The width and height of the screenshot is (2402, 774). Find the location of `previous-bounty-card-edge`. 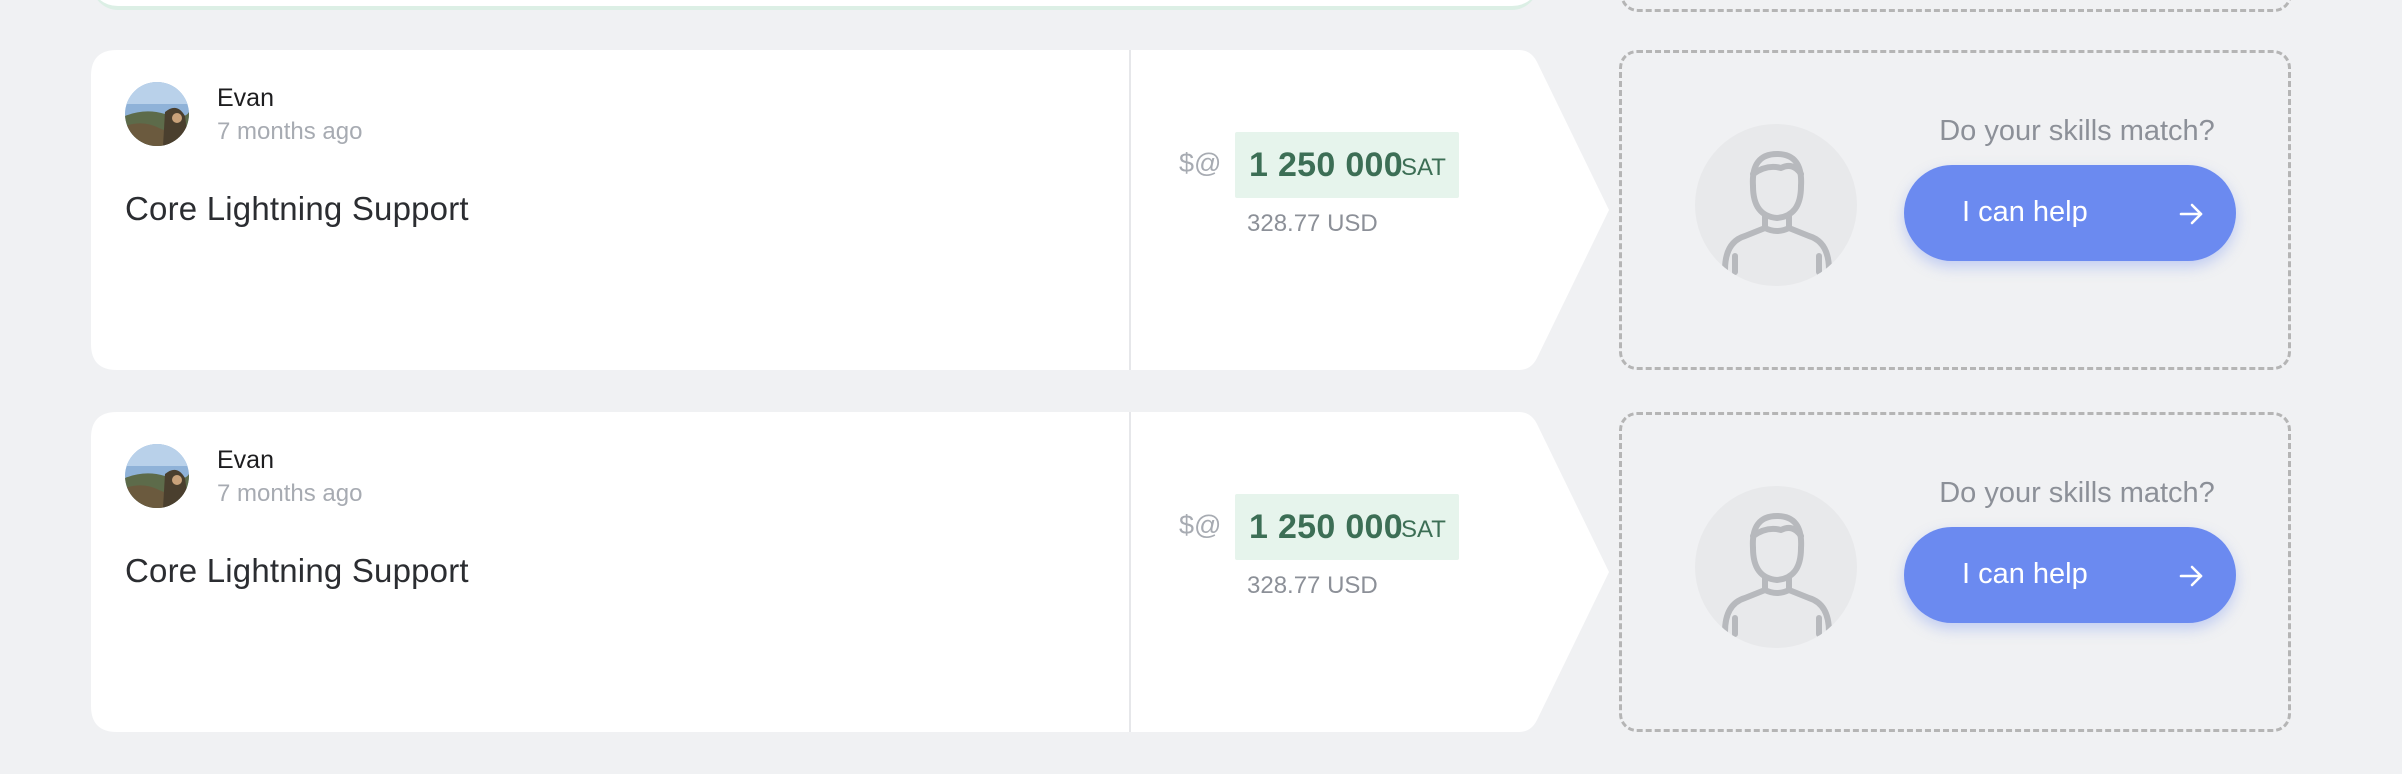

previous-bounty-card-edge is located at coordinates (815, 5).